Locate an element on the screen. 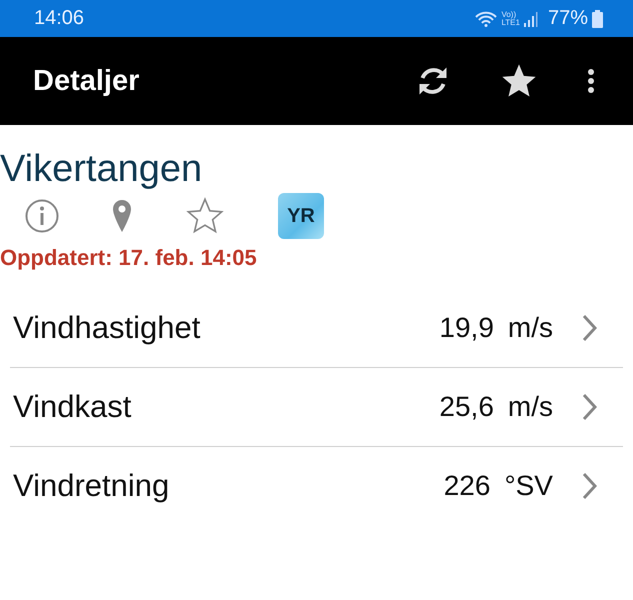  wifi-icon is located at coordinates (486, 18).